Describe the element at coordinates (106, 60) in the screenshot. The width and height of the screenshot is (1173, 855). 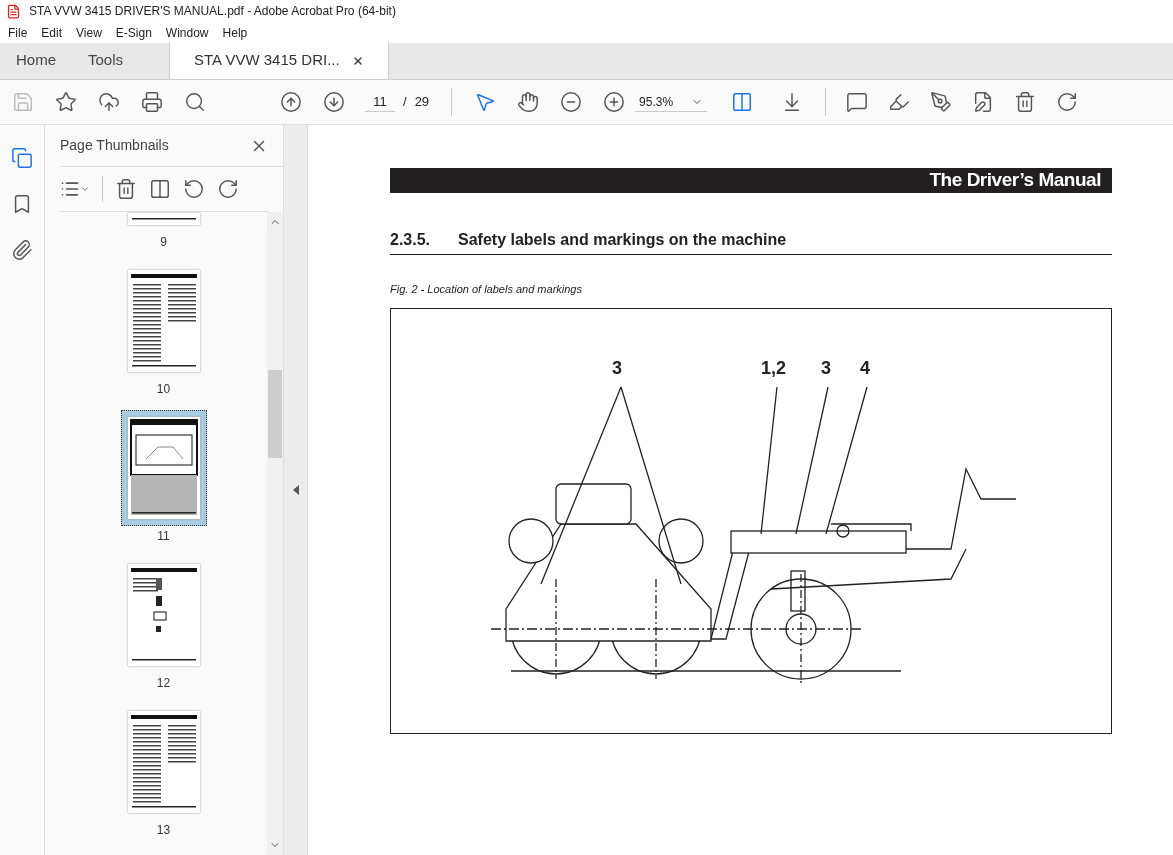
I see `tab: Tools` at that location.